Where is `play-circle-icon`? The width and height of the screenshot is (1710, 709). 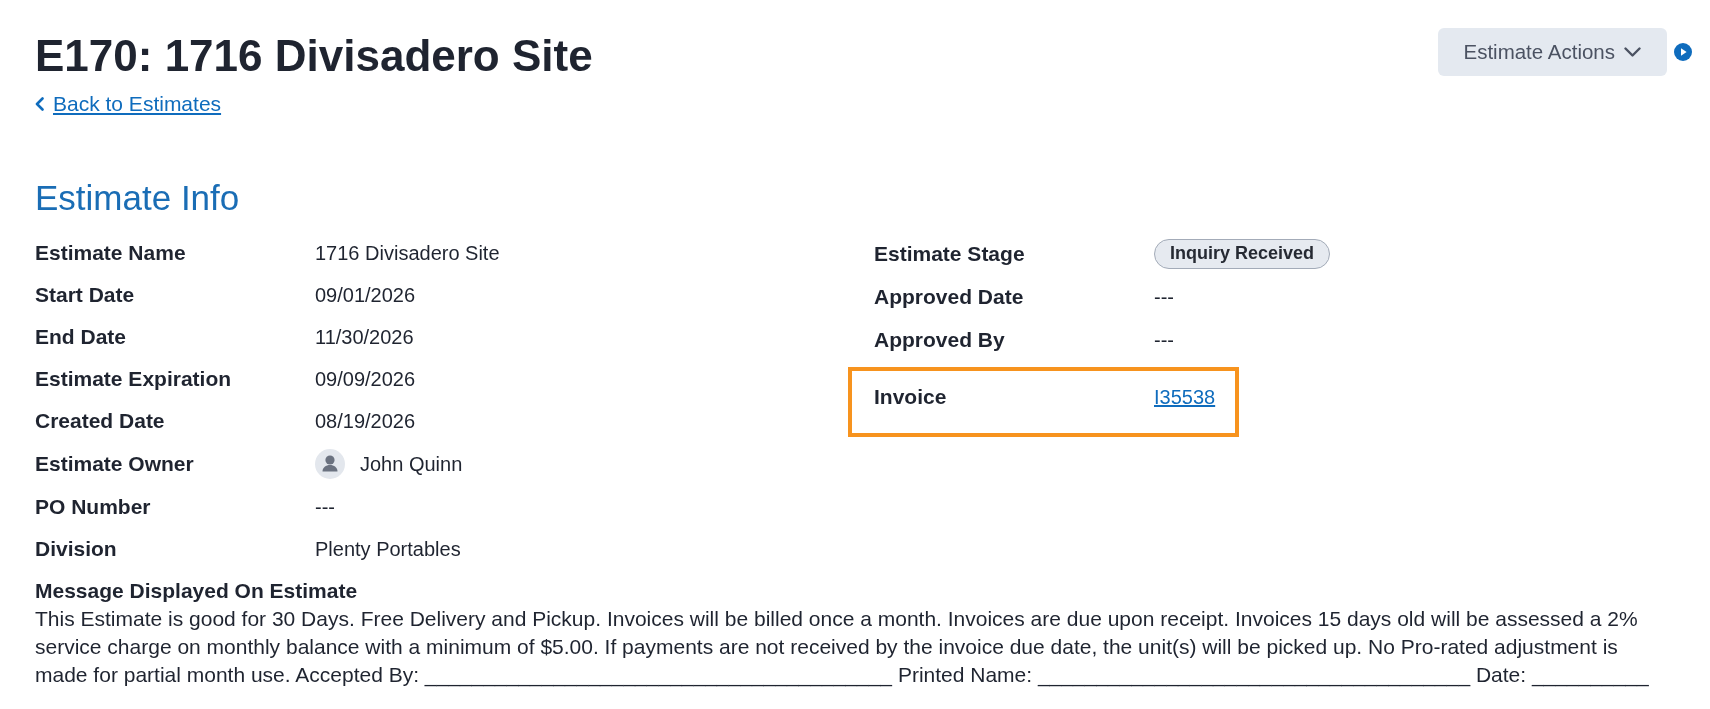
play-circle-icon is located at coordinates (1683, 52).